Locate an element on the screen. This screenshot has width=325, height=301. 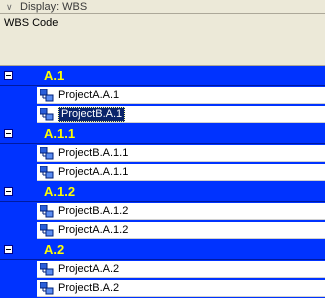
group-title: A.1.1 is located at coordinates (60, 133).